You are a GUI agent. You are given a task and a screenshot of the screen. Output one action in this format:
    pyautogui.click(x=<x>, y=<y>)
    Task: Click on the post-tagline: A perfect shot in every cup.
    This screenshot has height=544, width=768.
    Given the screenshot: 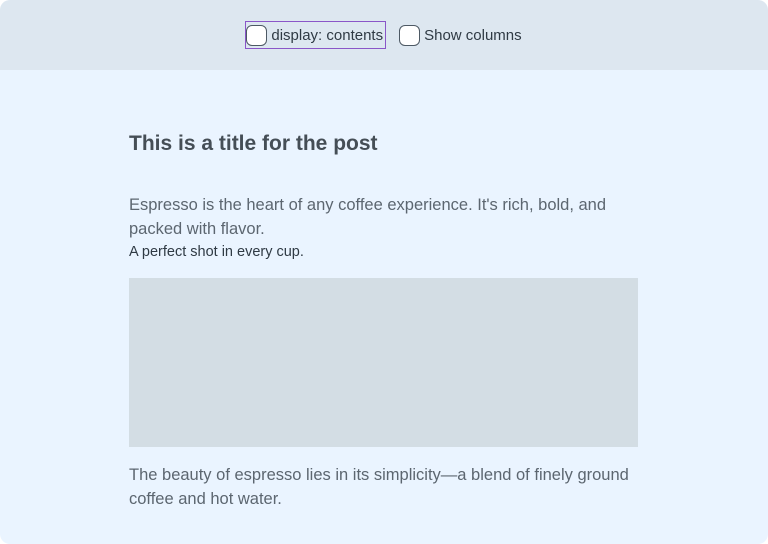 What is the action you would take?
    pyautogui.click(x=216, y=252)
    